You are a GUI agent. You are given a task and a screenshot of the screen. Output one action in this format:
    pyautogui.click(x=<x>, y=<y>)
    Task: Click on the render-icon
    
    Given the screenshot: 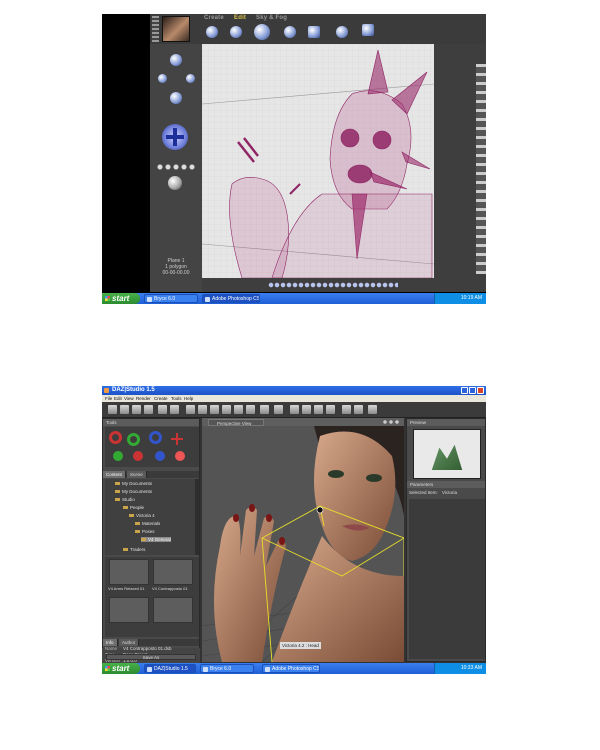 What is the action you would take?
    pyautogui.click(x=294, y=409)
    